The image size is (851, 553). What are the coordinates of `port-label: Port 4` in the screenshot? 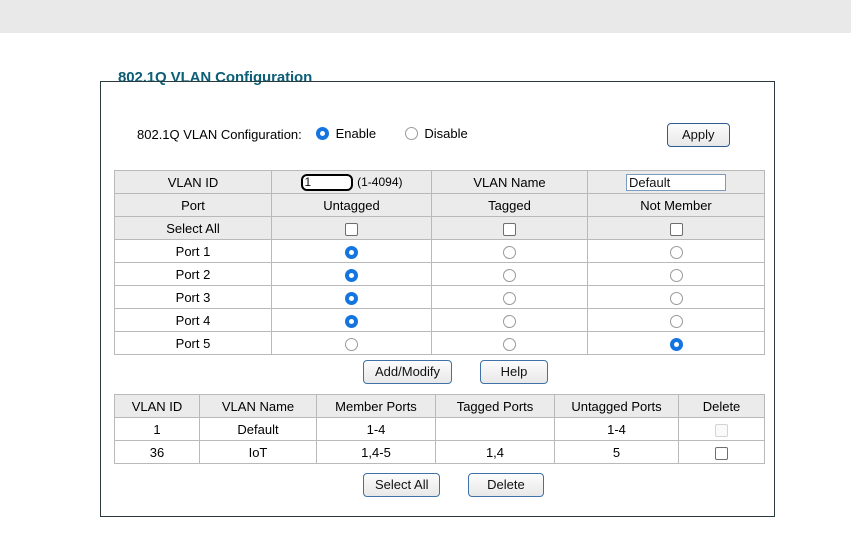 It's located at (193, 320).